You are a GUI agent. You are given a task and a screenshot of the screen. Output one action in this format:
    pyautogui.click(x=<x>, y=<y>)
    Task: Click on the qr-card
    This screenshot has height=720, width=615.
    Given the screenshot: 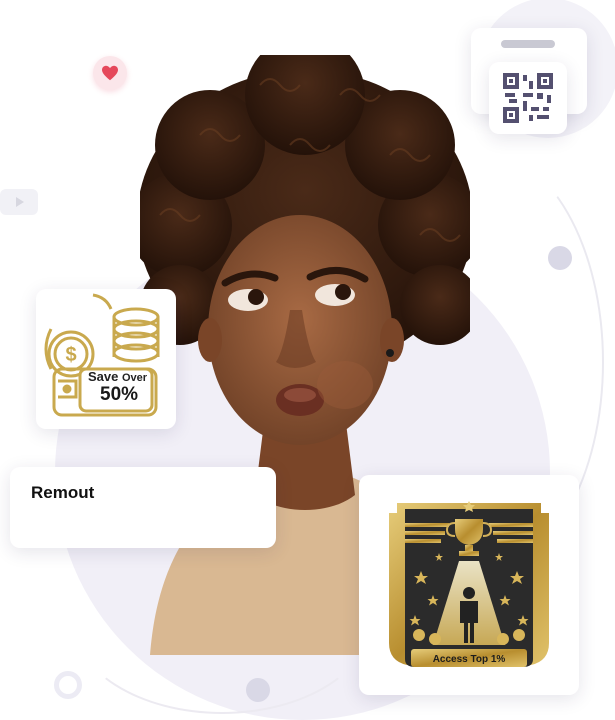 What is the action you would take?
    pyautogui.click(x=528, y=98)
    